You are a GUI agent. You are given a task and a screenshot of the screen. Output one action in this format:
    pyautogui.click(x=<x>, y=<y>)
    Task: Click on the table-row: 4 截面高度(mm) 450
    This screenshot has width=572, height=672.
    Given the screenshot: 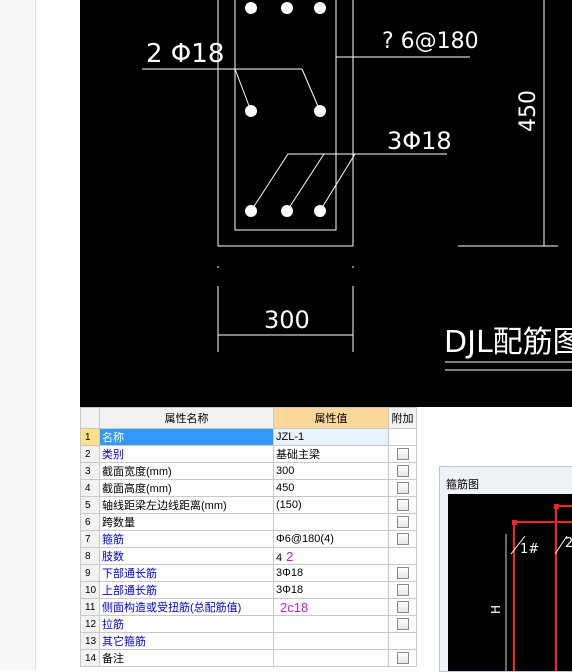 What is the action you would take?
    pyautogui.click(x=248, y=488)
    